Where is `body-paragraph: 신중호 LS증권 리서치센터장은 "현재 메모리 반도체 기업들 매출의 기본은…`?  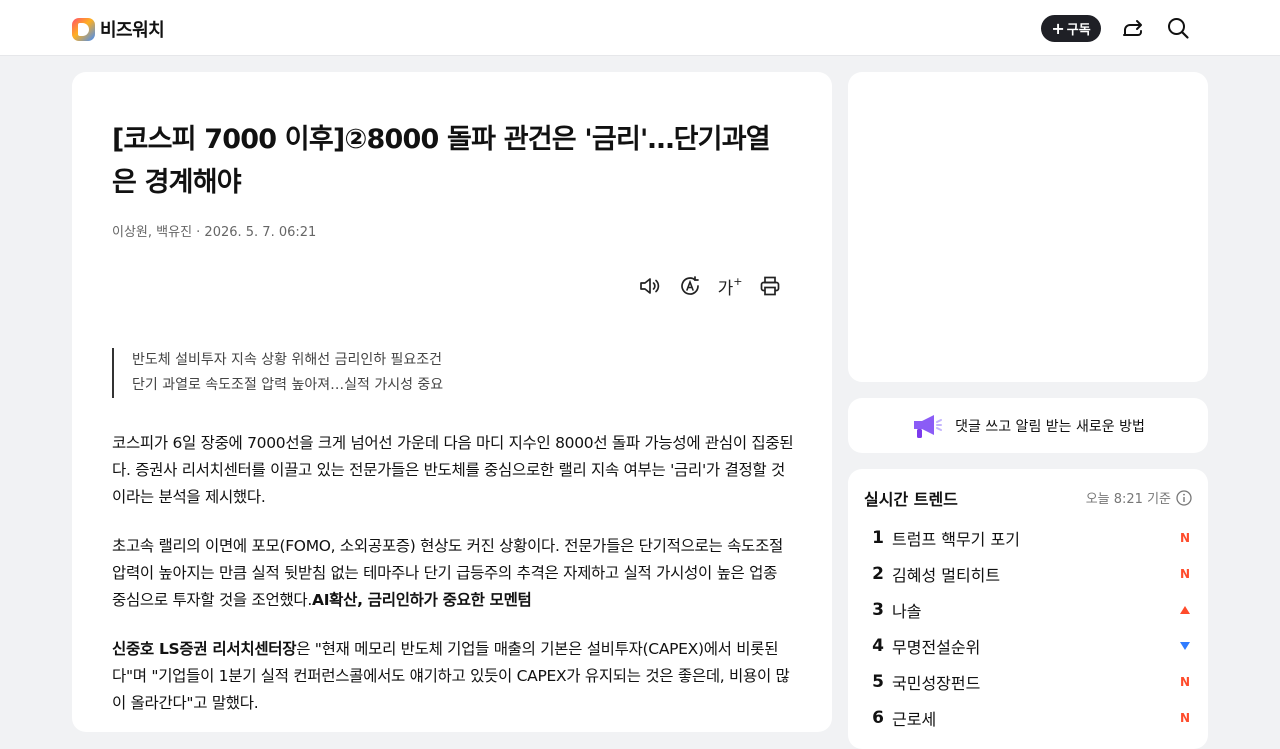 body-paragraph: 신중호 LS증권 리서치센터장은 "현재 메모리 반도체 기업들 매출의 기본은… is located at coordinates (453, 676).